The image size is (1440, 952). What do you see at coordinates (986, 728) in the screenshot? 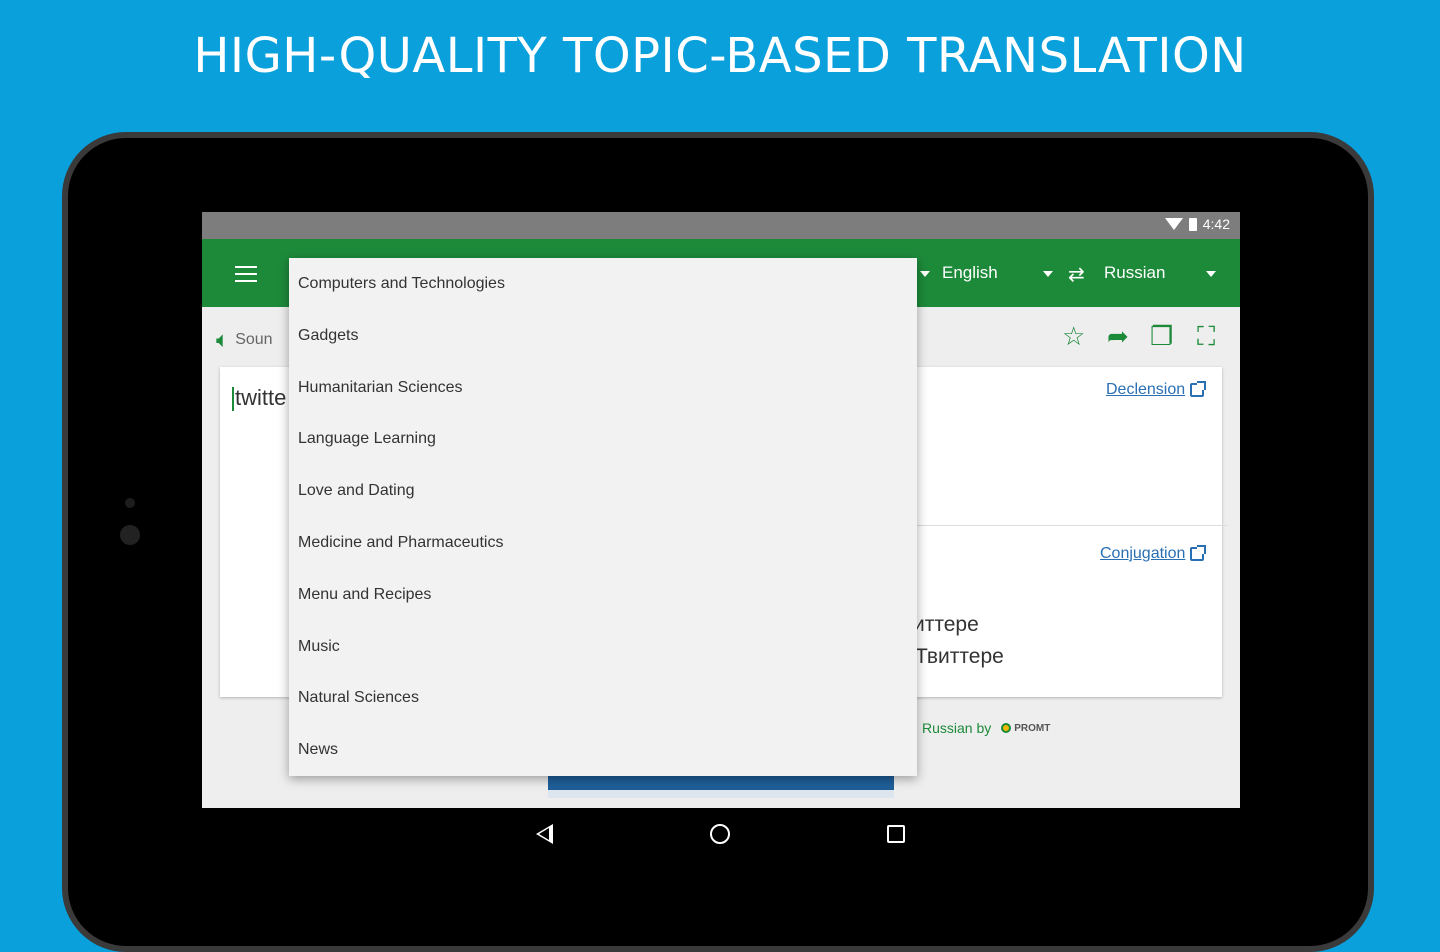
I see `powered-by: Russian by PROMT` at bounding box center [986, 728].